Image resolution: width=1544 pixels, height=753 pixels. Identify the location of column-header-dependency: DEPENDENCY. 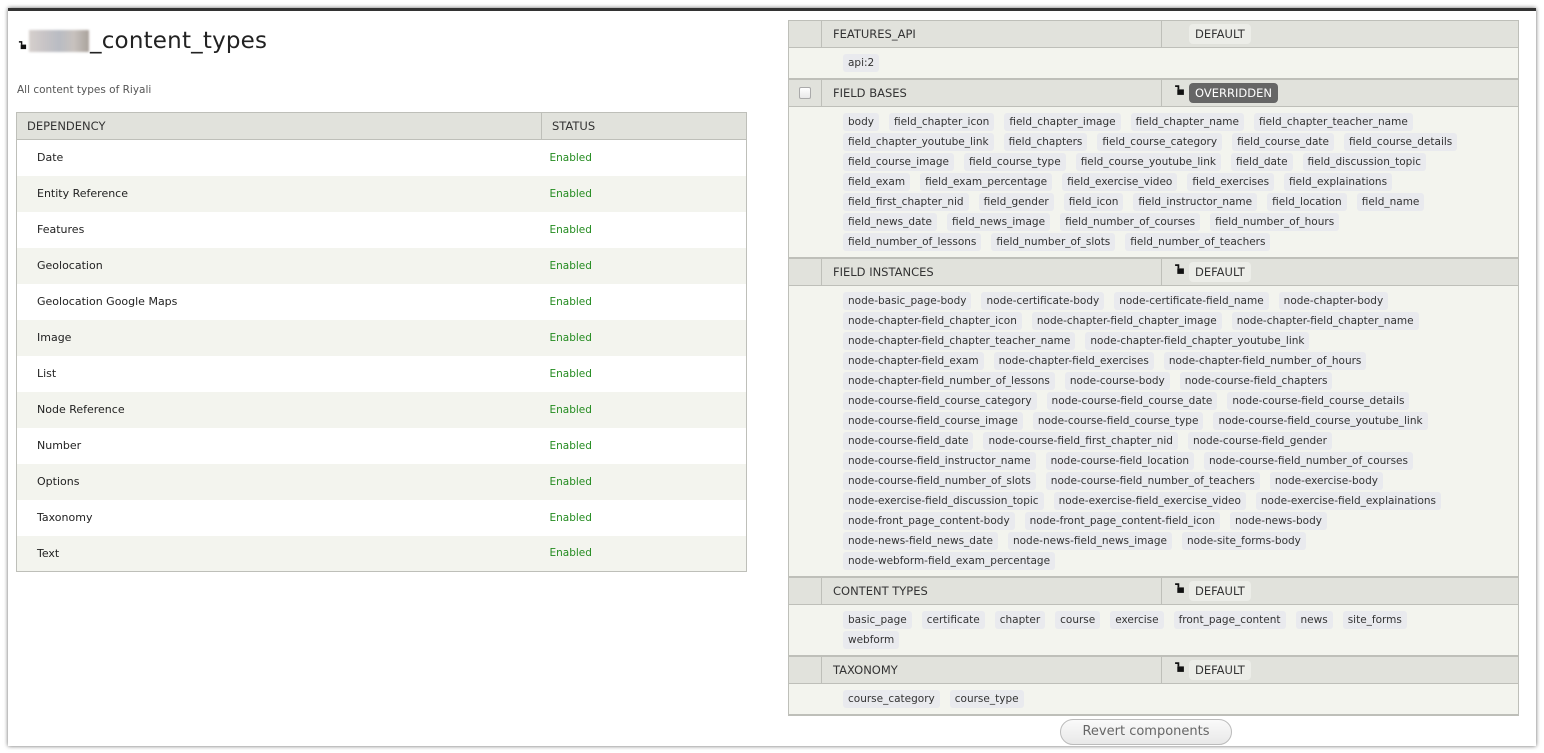
(279, 126).